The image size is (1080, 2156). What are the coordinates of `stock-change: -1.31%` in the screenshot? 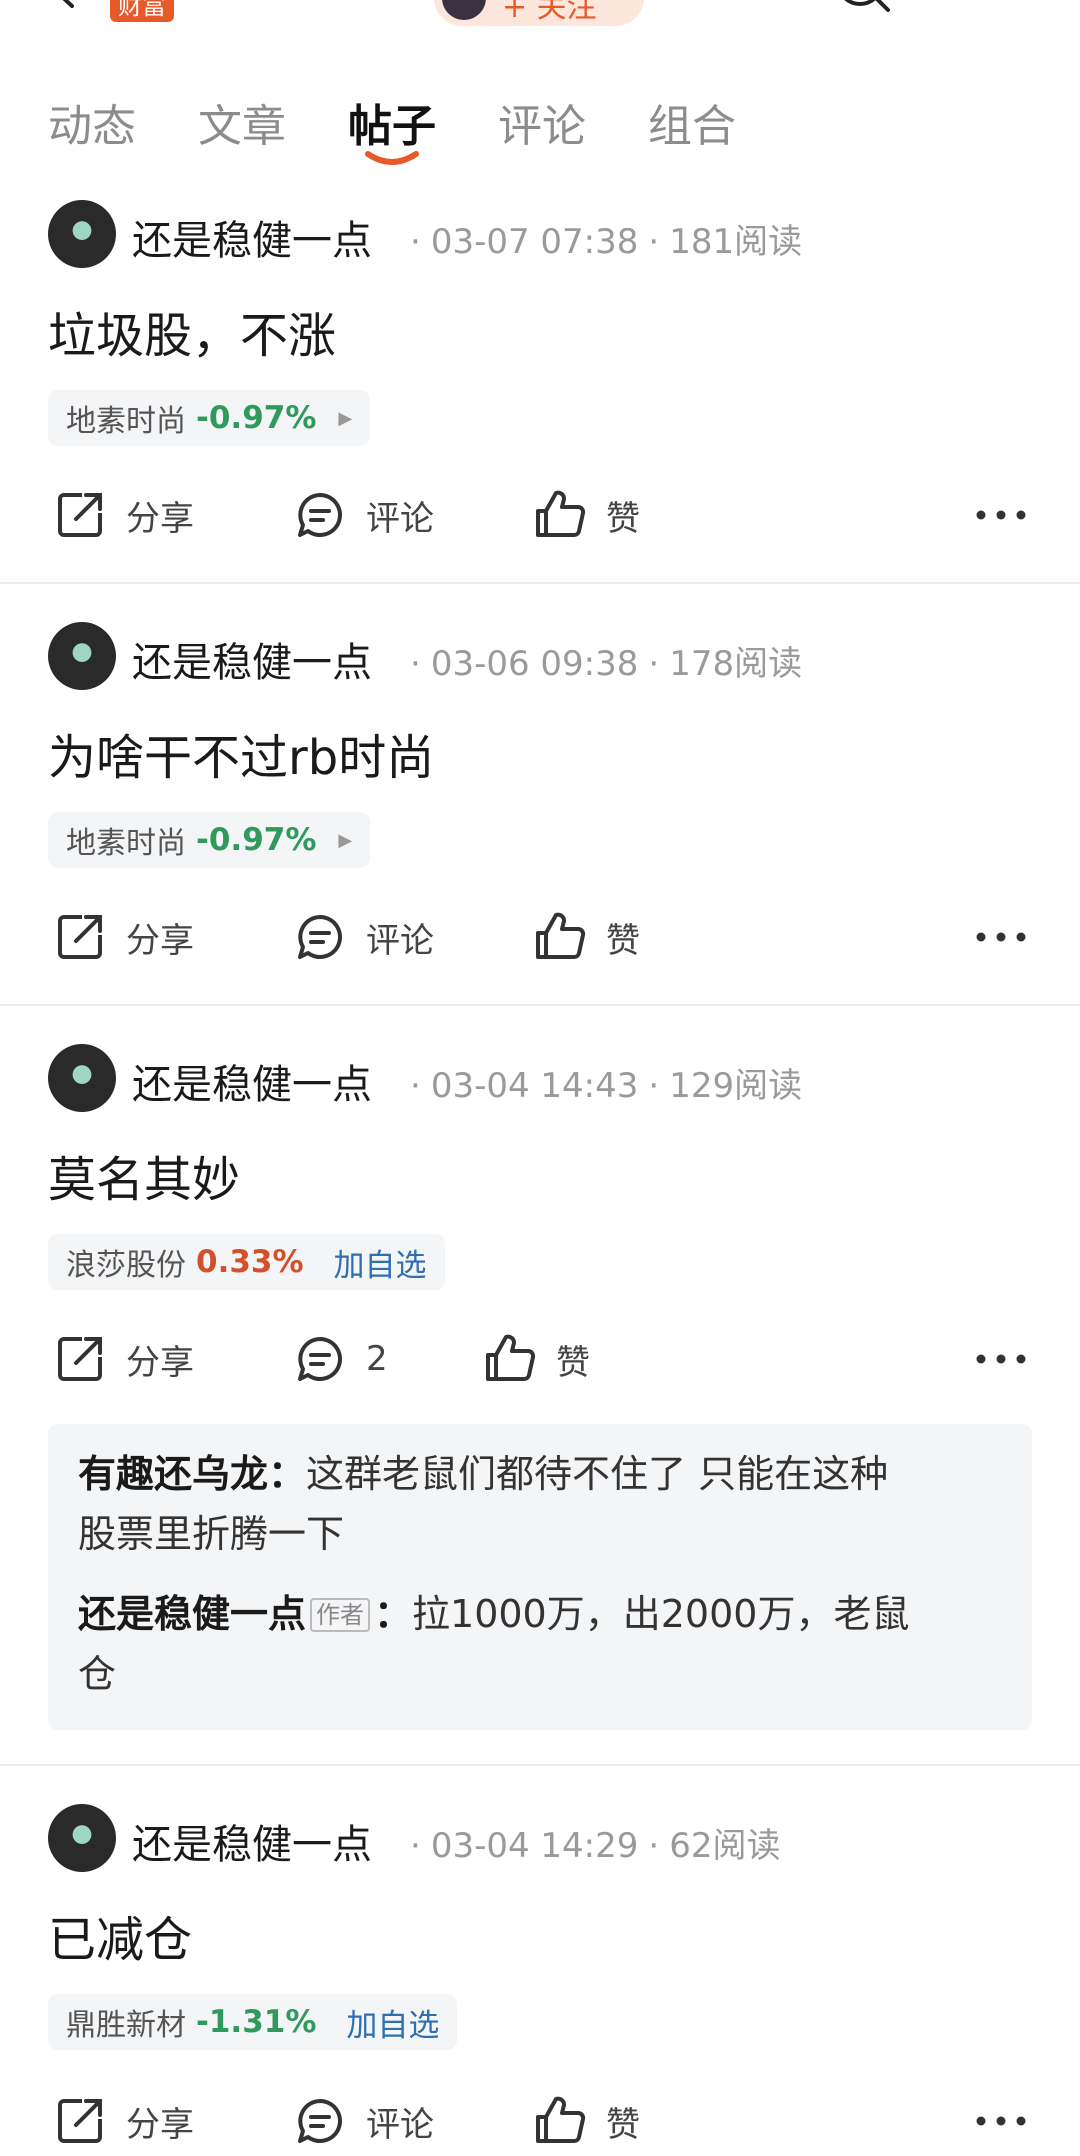 It's located at (256, 2022).